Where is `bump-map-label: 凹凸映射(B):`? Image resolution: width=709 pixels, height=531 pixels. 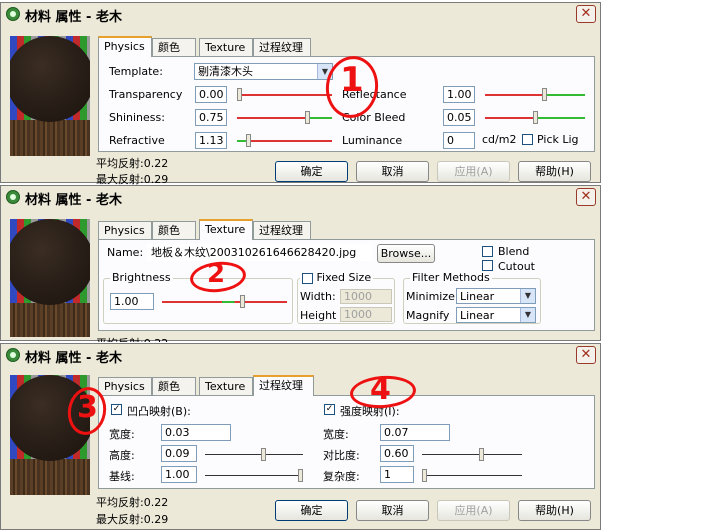
bump-map-label: 凹凸映射(B): is located at coordinates (159, 411).